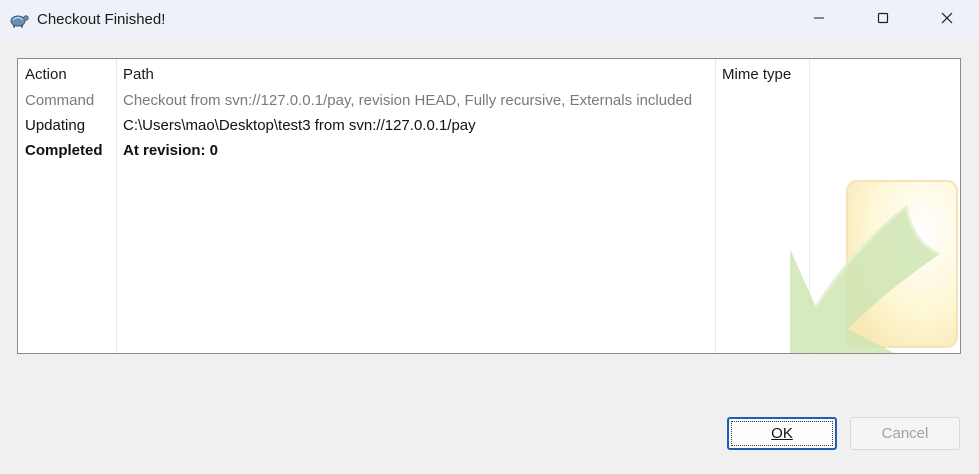 The height and width of the screenshot is (474, 979). I want to click on row-action-completed: Completed, so click(64, 150).